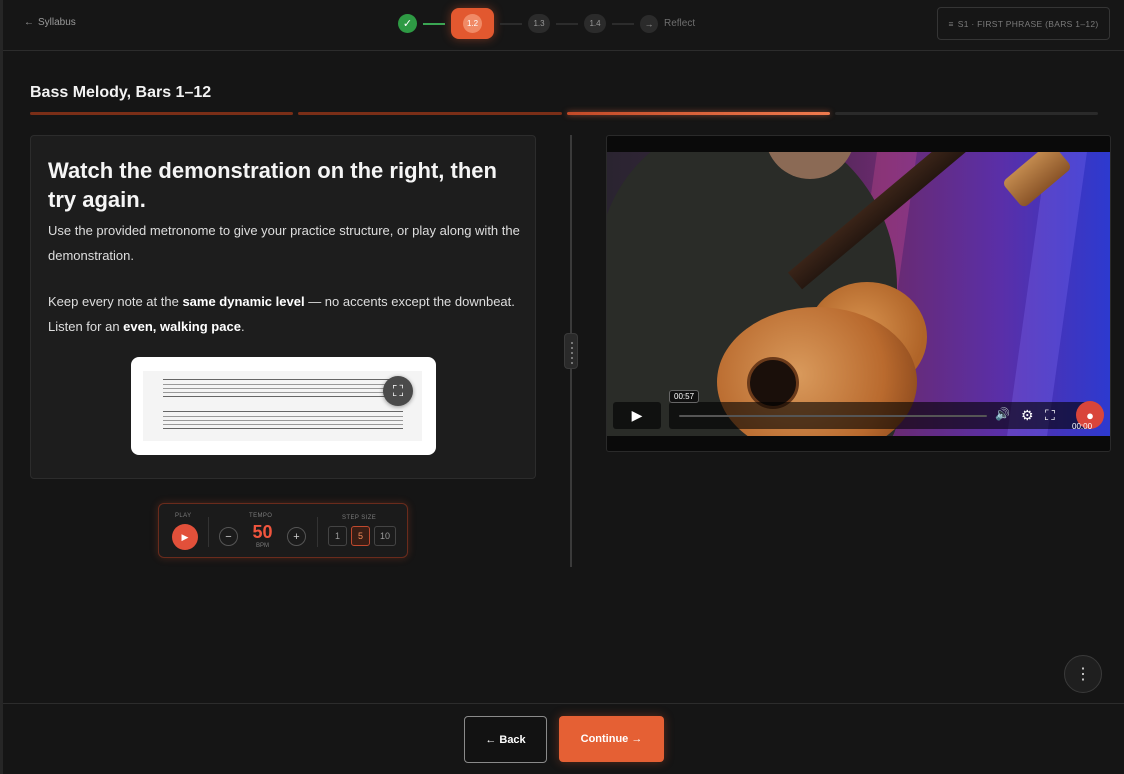 The image size is (1124, 774). I want to click on step-reflect: → Reflect, so click(668, 23).